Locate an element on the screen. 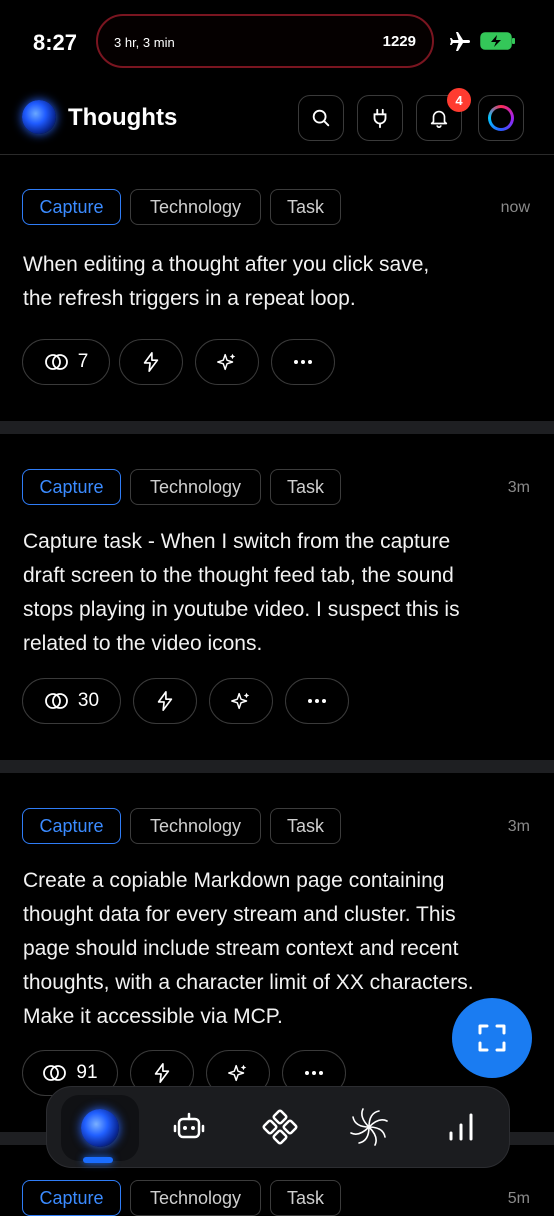  orb-icon is located at coordinates (100, 1128).